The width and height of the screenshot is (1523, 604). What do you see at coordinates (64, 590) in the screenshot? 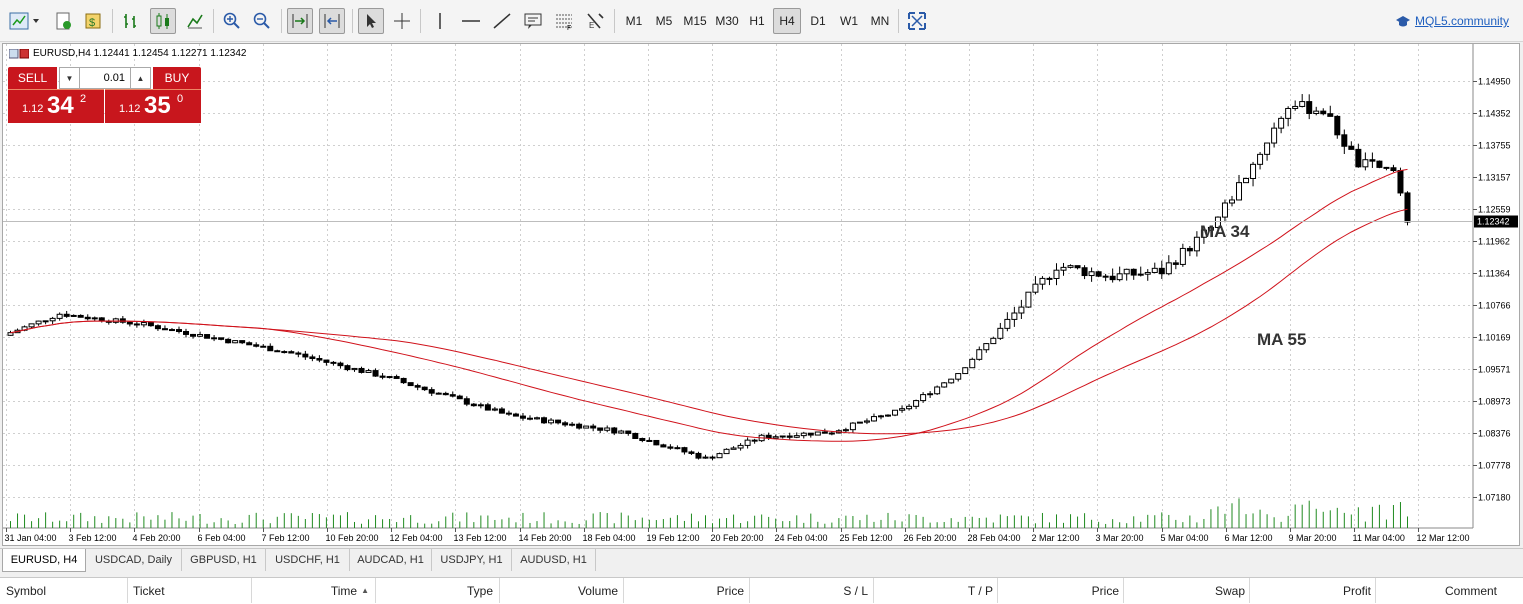
I see `column-symbol: Symbol` at bounding box center [64, 590].